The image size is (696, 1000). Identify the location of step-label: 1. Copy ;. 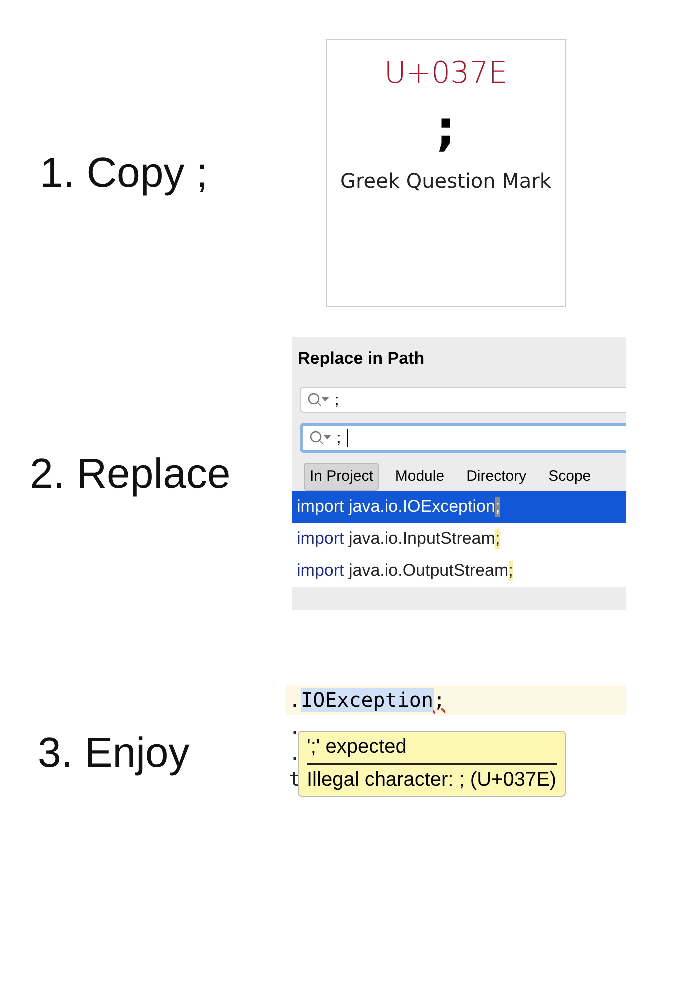
(124, 173).